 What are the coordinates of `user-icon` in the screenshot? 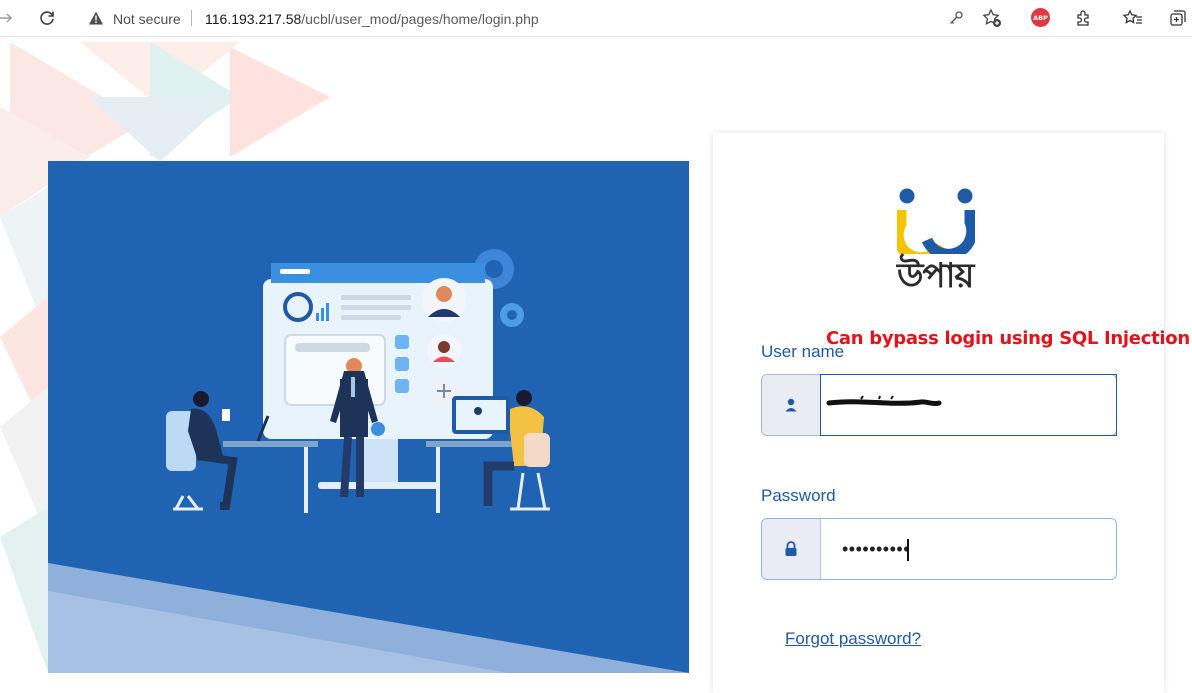 It's located at (791, 405).